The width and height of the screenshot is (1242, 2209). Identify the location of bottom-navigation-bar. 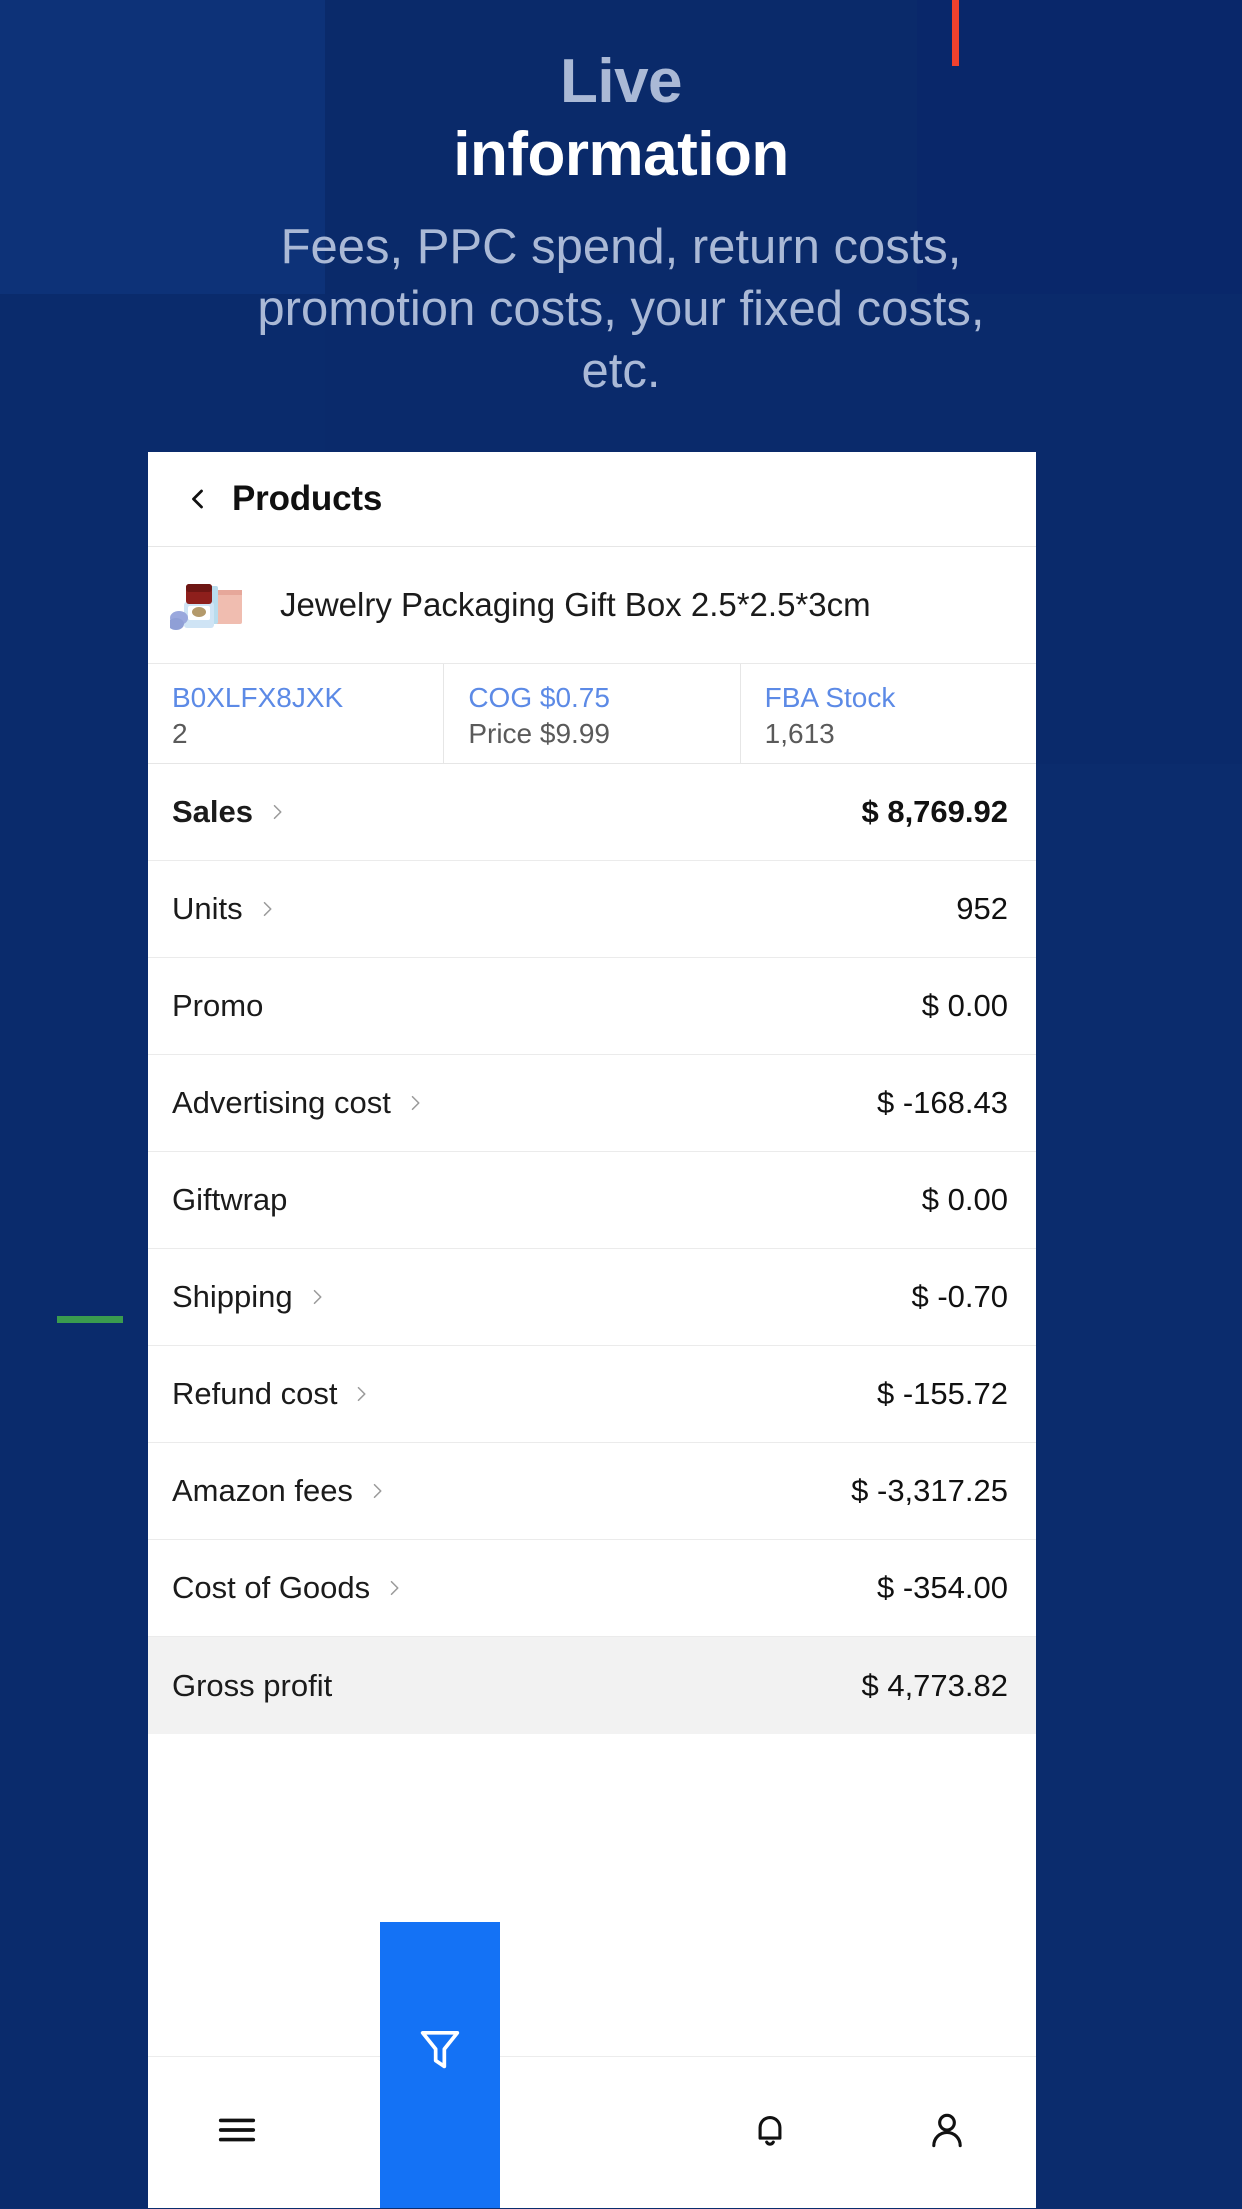
(592, 2132).